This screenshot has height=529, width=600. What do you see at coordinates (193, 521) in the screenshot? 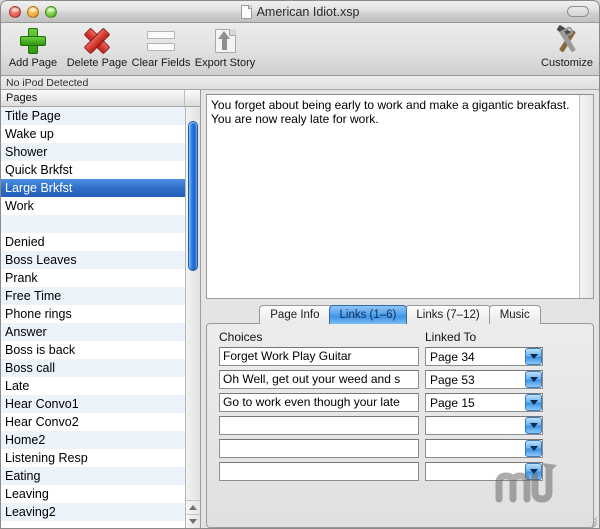
I see `scroll-down-button` at bounding box center [193, 521].